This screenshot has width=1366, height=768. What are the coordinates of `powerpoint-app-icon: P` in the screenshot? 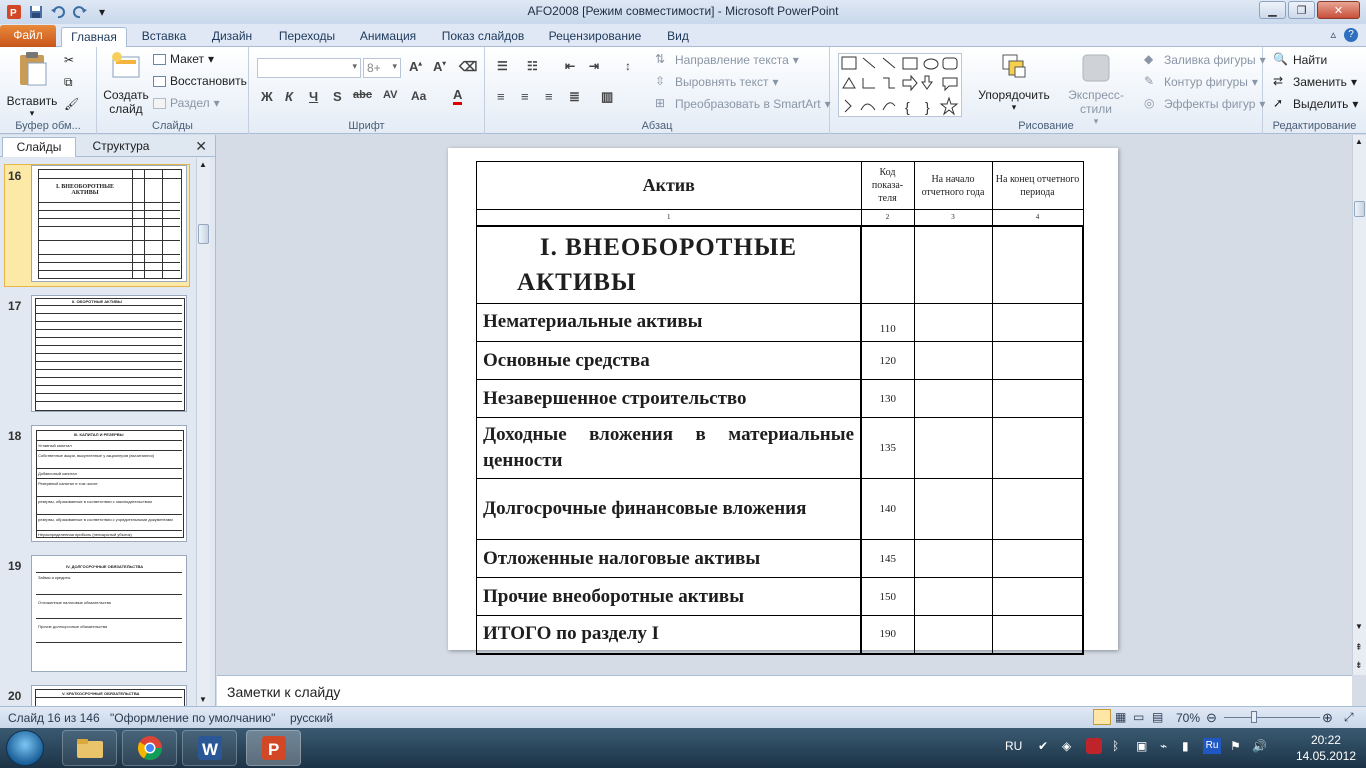 It's located at (14, 12).